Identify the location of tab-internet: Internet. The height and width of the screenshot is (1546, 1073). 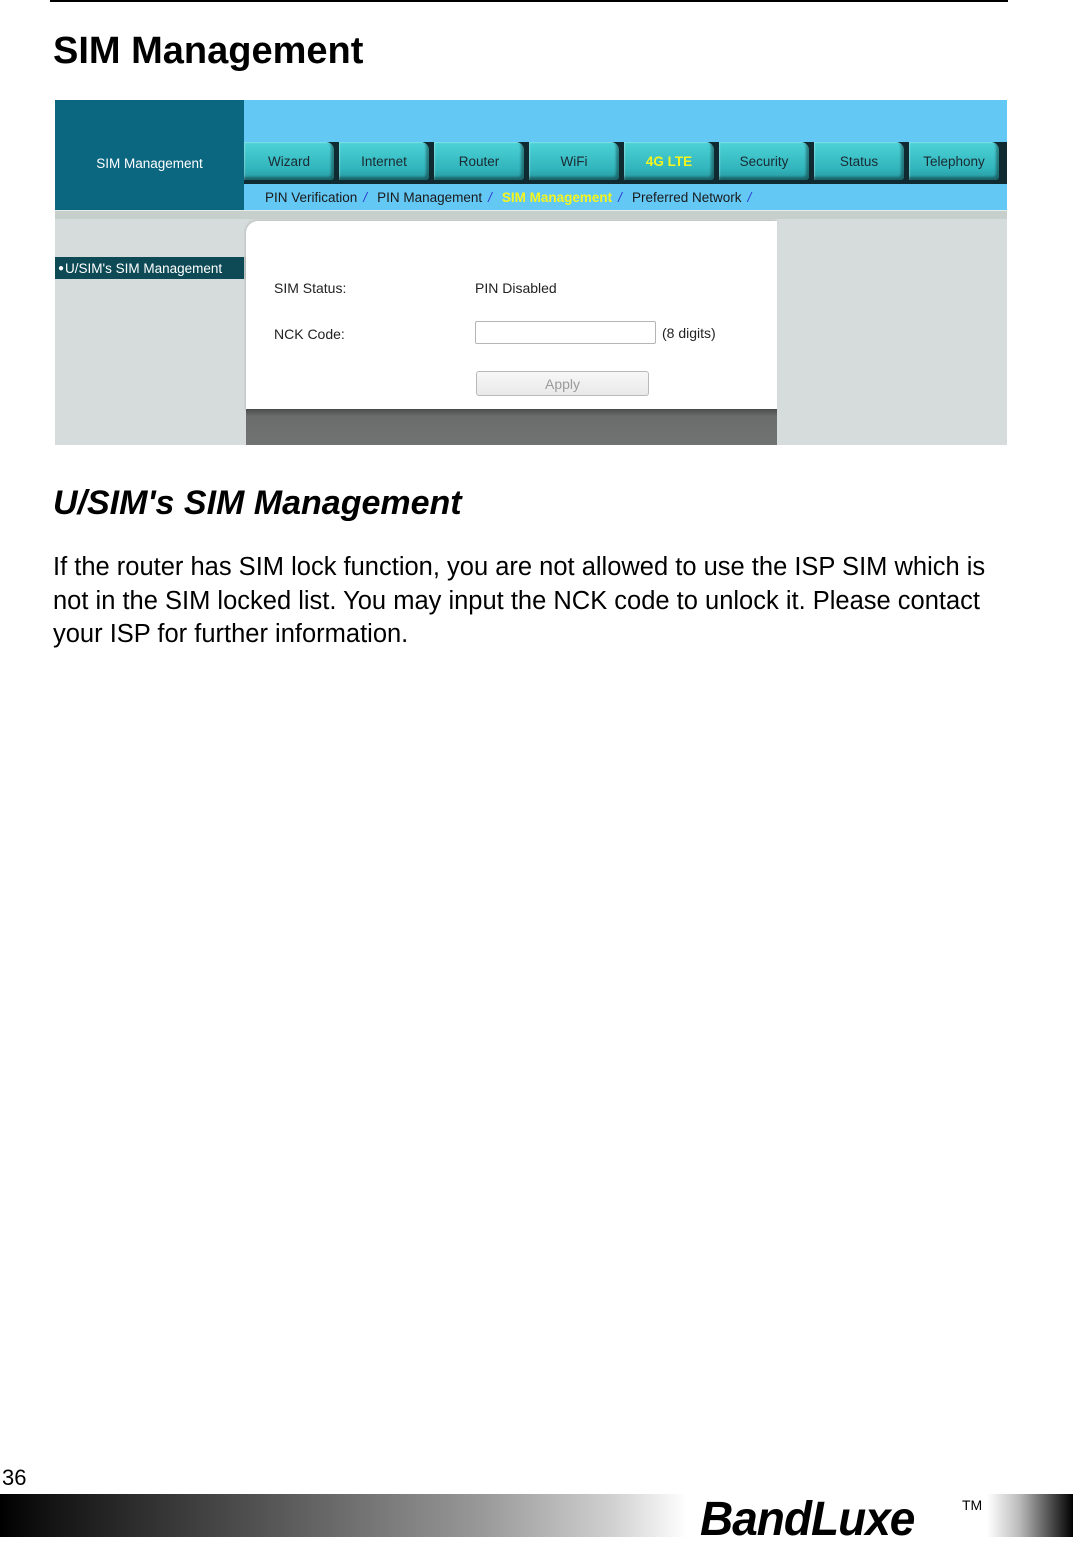
(384, 161).